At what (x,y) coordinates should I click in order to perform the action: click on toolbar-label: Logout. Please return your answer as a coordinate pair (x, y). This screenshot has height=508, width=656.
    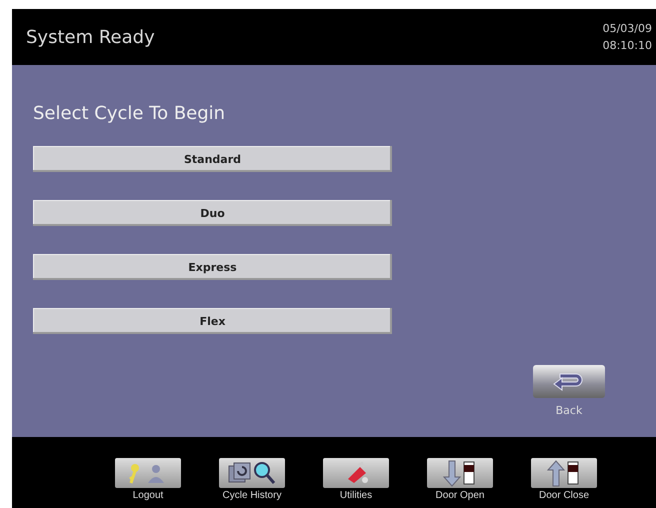
    Looking at the image, I should click on (148, 495).